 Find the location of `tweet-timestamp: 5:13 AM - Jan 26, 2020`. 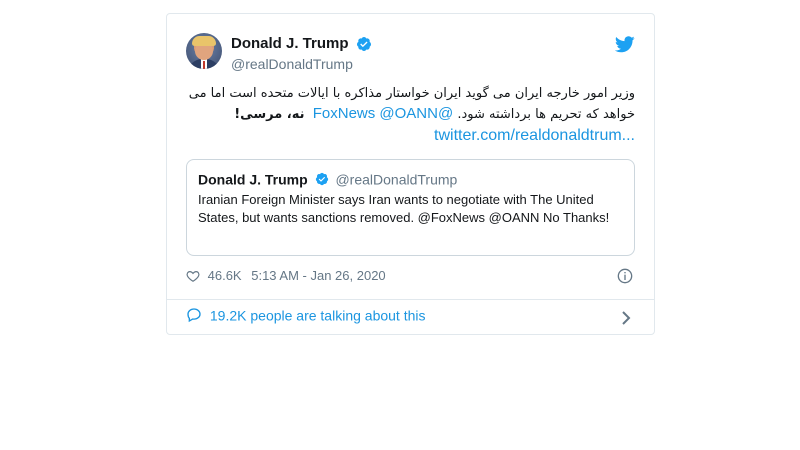

tweet-timestamp: 5:13 AM - Jan 26, 2020 is located at coordinates (318, 275).